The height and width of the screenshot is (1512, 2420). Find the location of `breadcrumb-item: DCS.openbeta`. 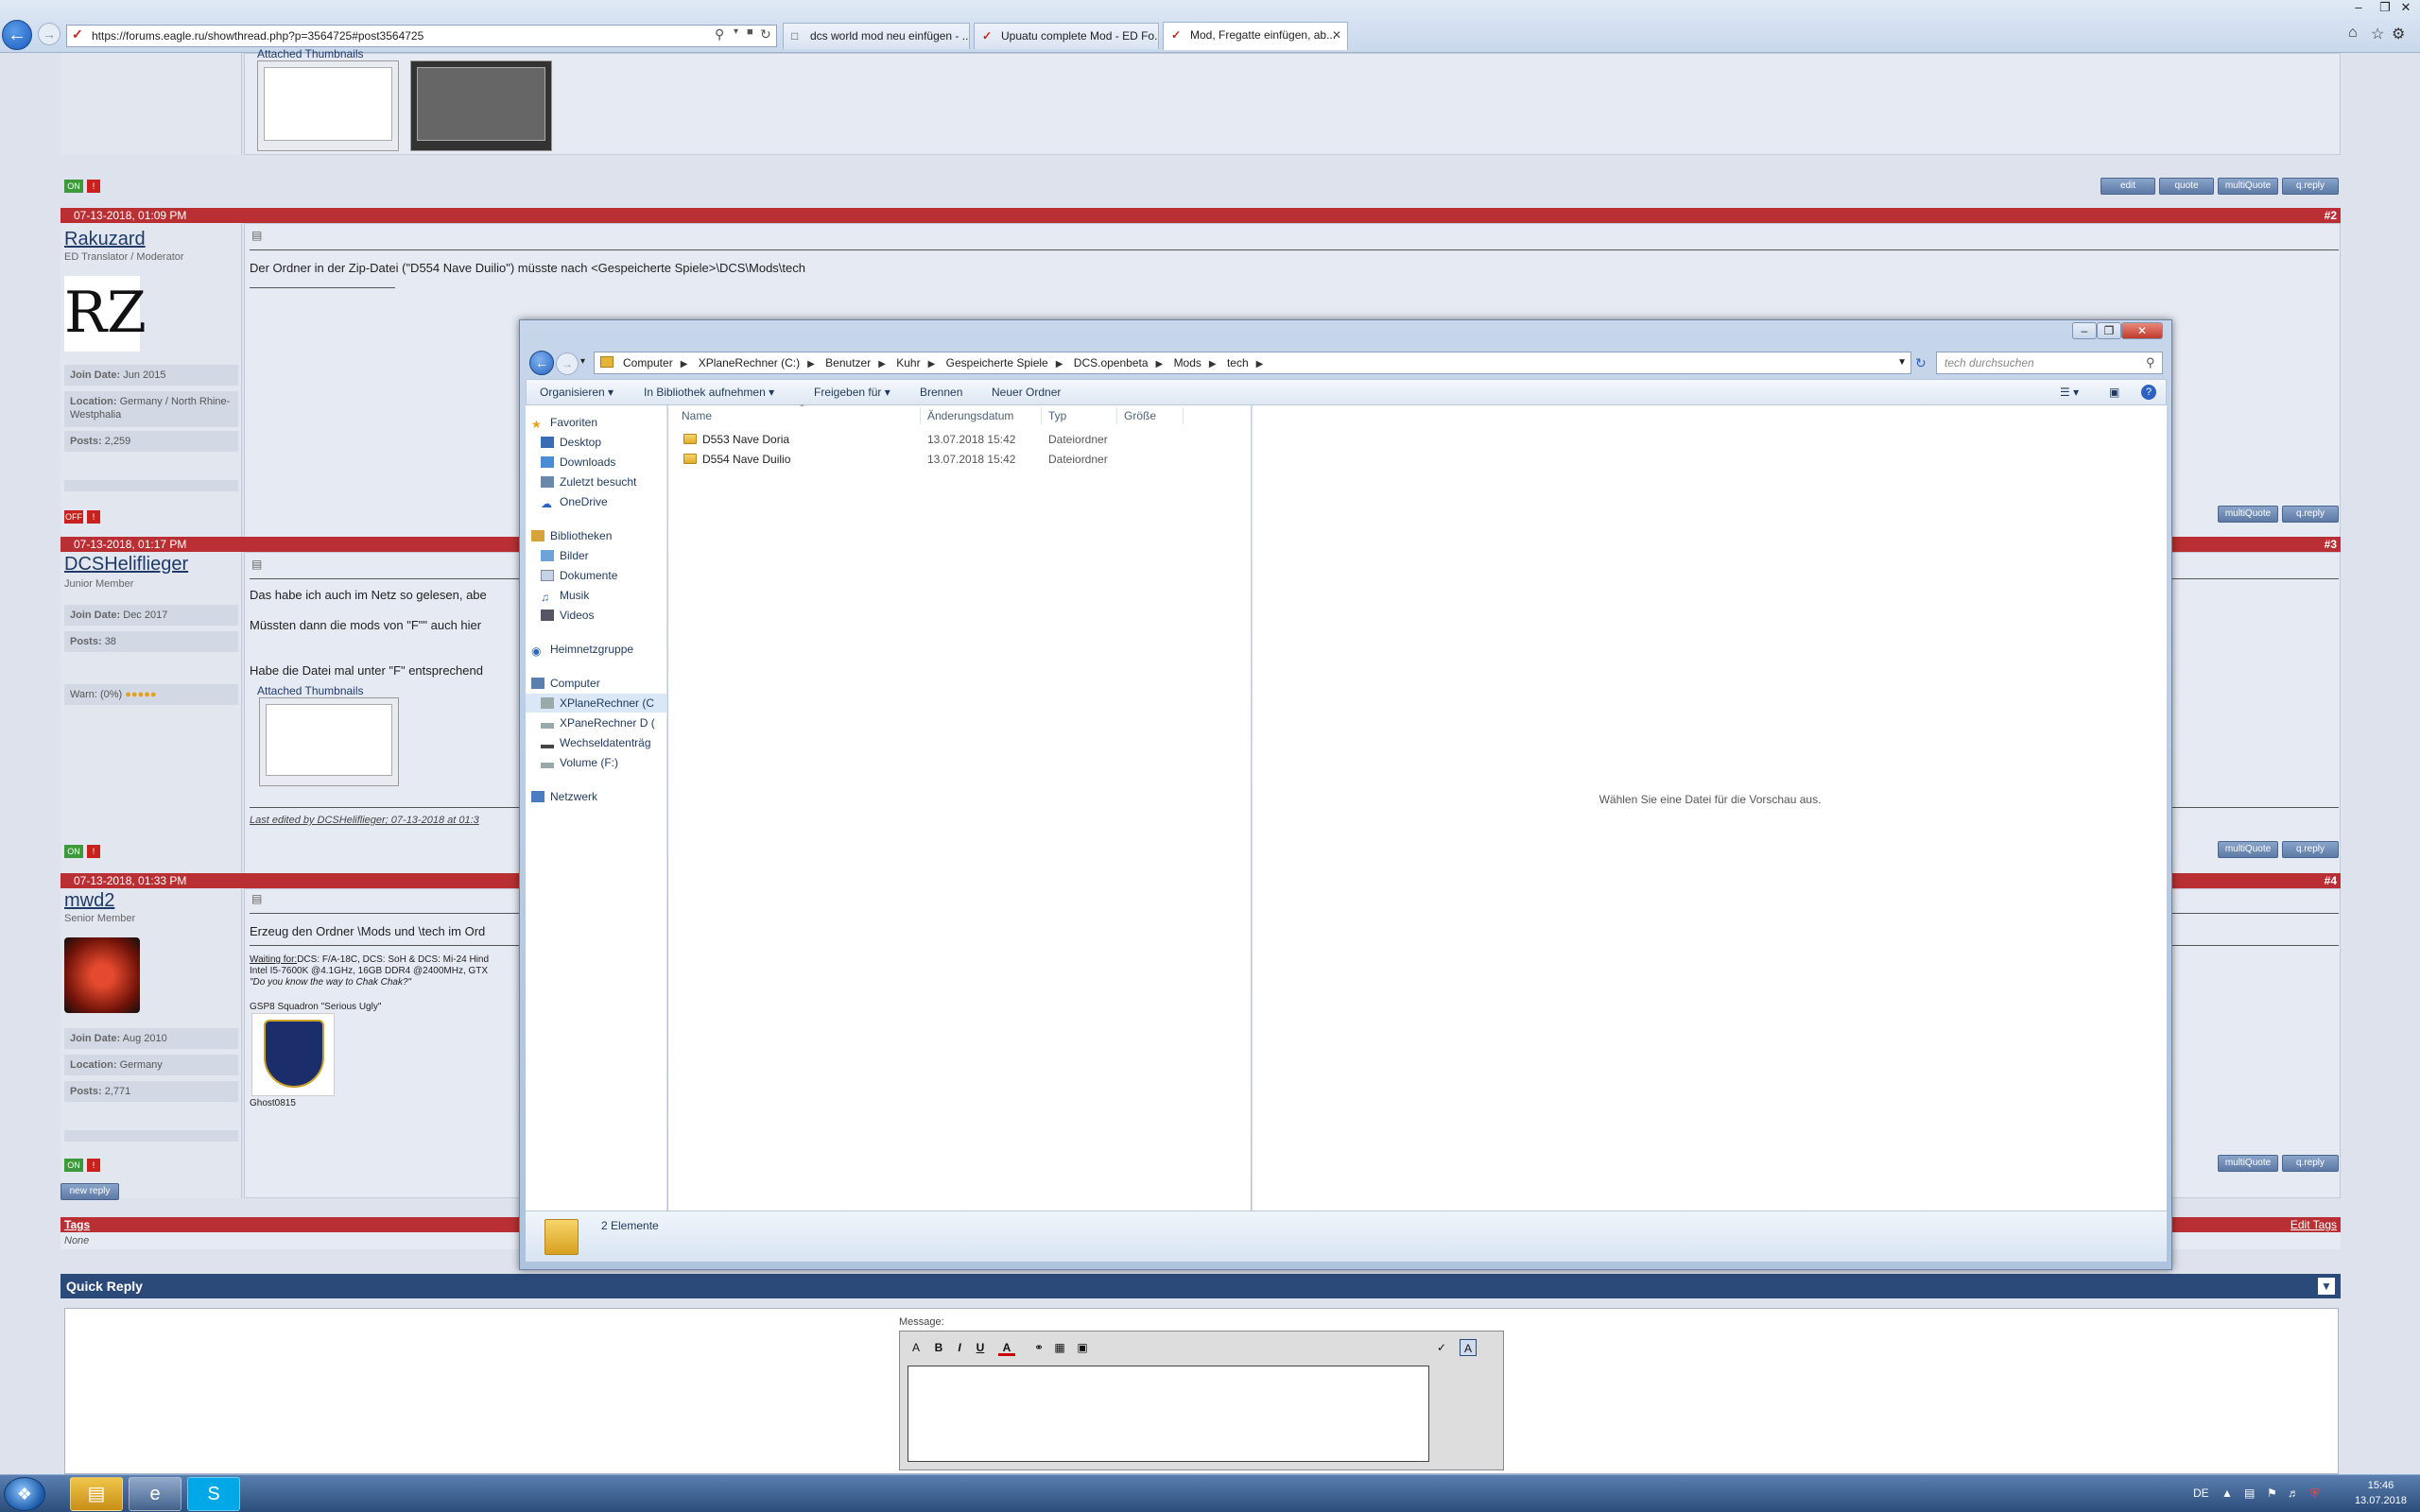

breadcrumb-item: DCS.openbeta is located at coordinates (1111, 362).